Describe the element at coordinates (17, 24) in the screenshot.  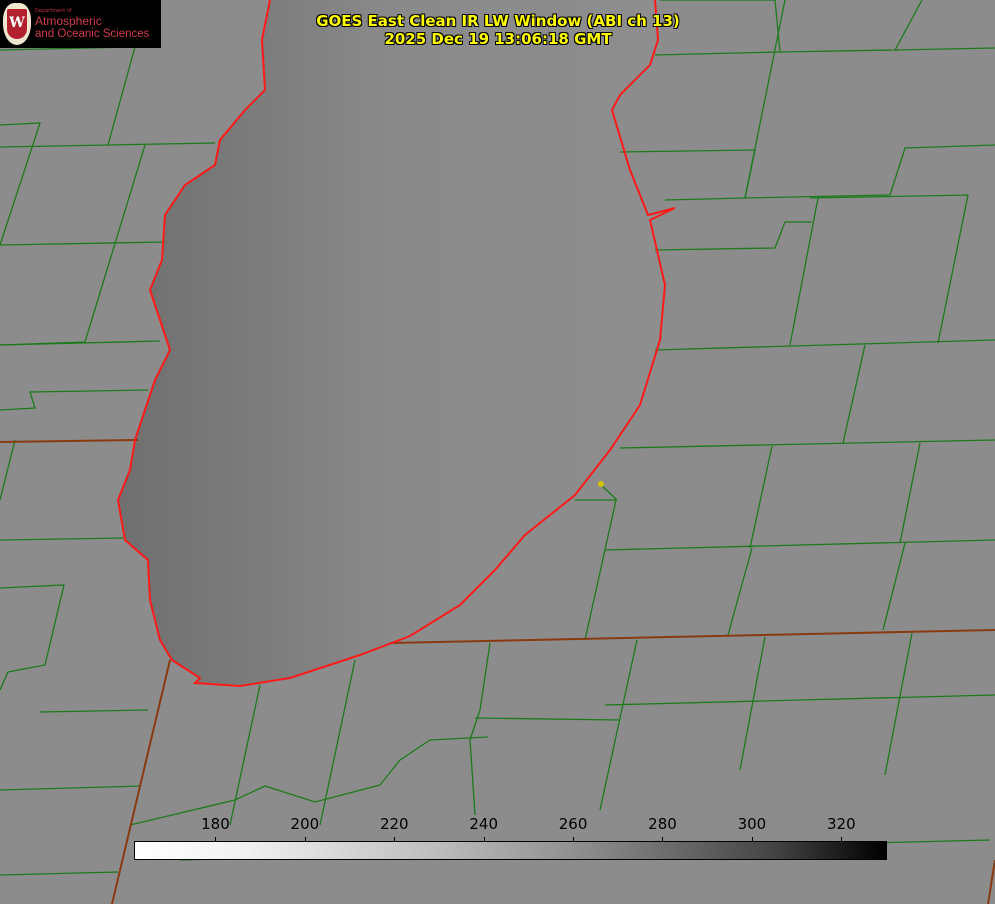
I see `uw-seal-icon: W` at that location.